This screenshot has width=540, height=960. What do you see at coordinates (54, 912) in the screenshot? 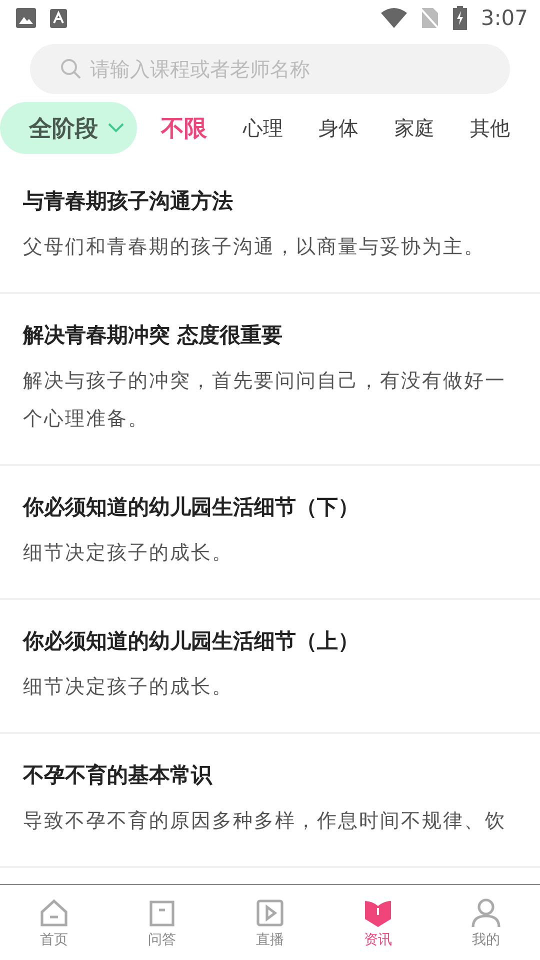
I see `home-icon` at bounding box center [54, 912].